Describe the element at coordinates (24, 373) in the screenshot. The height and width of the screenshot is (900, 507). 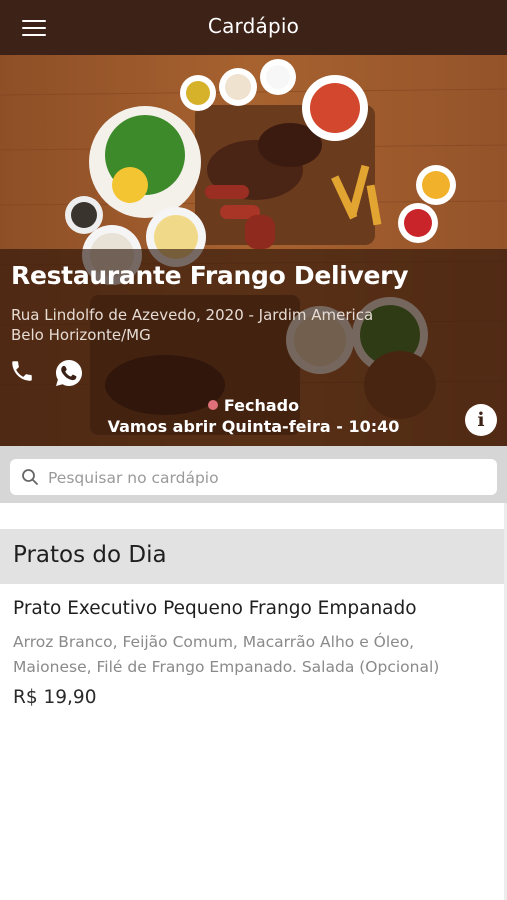
I see `phone-icon` at that location.